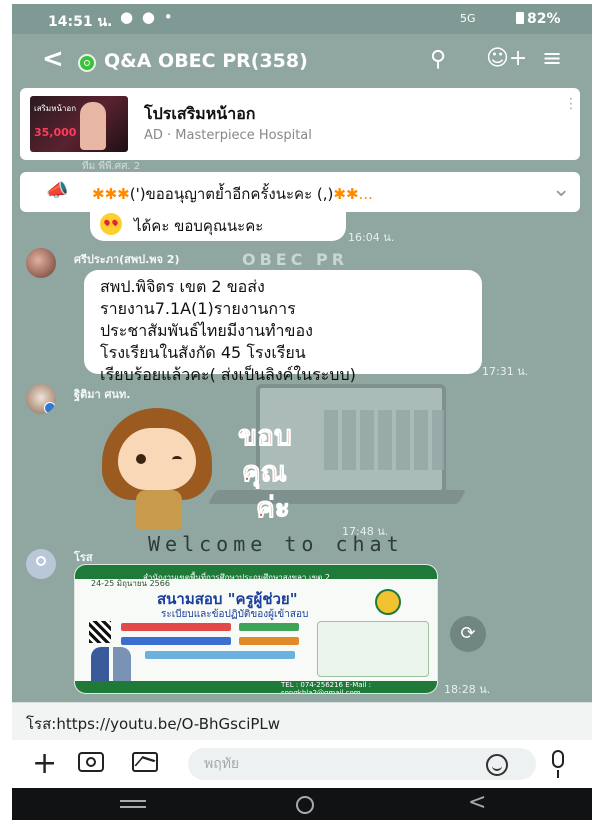 The height and width of the screenshot is (824, 602). What do you see at coordinates (133, 804) in the screenshot?
I see `recents-icon` at bounding box center [133, 804].